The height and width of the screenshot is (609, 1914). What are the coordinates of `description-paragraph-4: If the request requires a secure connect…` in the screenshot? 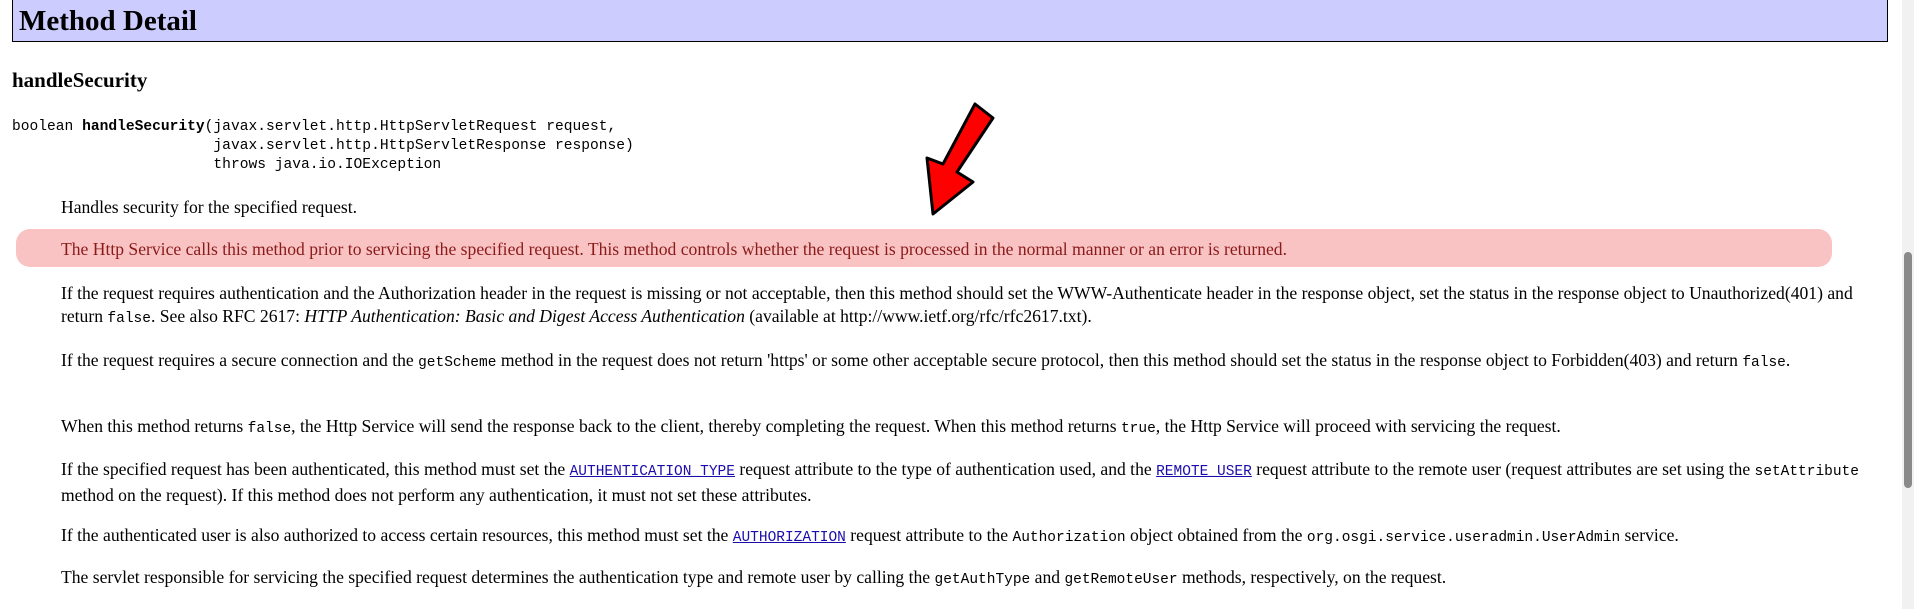 It's located at (926, 360).